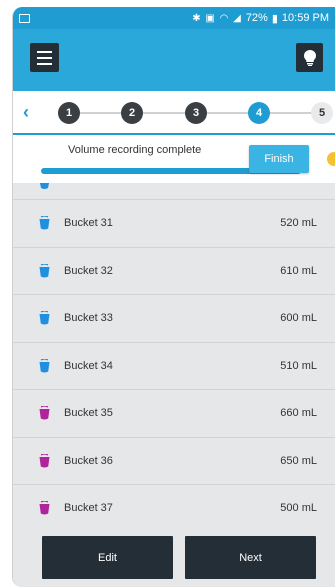 This screenshot has width=335, height=587. What do you see at coordinates (88, 460) in the screenshot?
I see `bucket-name: Bucket 36` at bounding box center [88, 460].